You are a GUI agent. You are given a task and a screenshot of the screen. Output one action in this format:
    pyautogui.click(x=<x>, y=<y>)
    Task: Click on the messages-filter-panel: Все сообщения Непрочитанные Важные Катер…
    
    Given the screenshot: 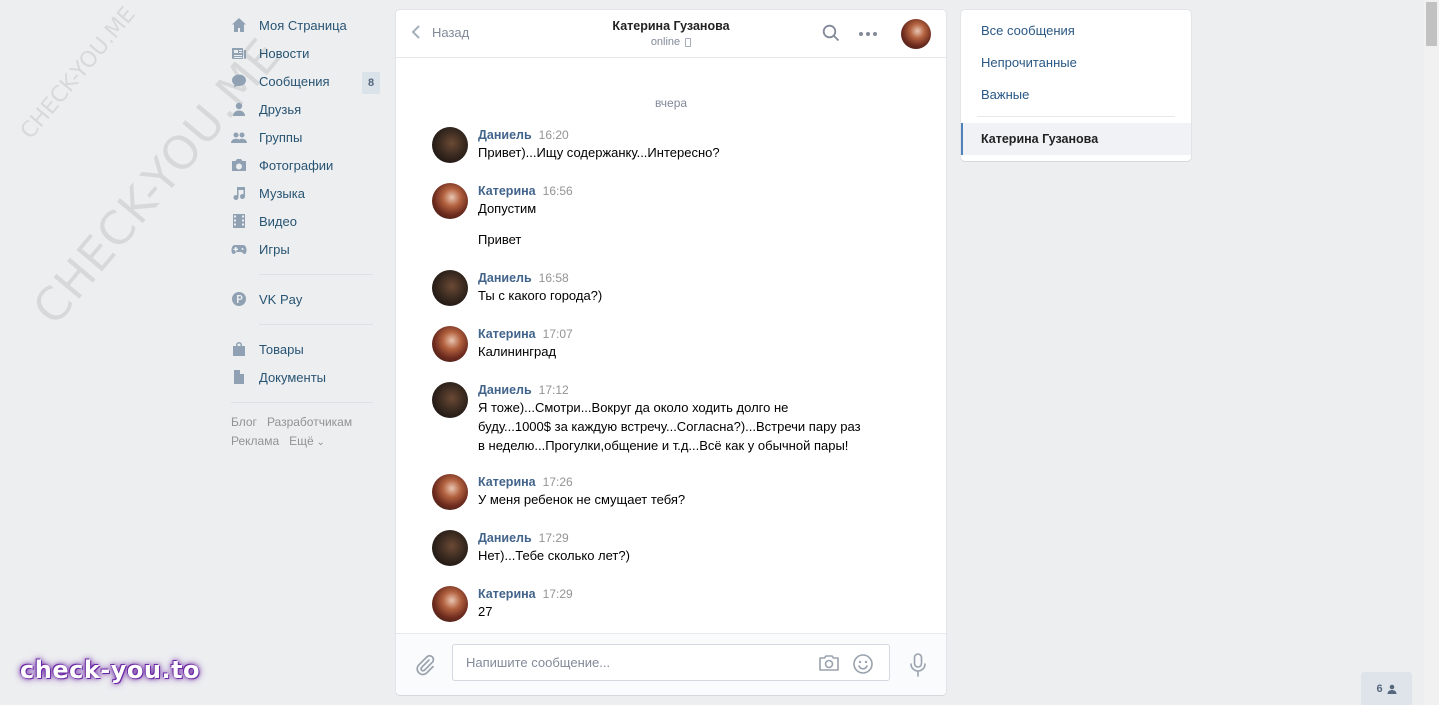 What is the action you would take?
    pyautogui.click(x=1076, y=85)
    